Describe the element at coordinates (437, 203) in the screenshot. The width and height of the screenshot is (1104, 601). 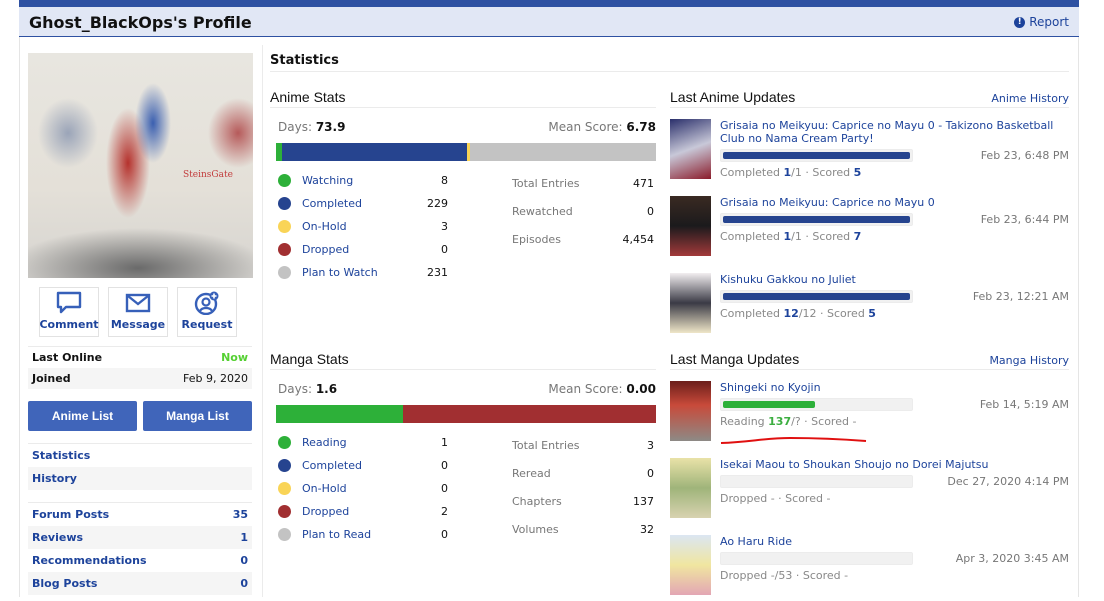
I see `legend-count: 229` at that location.